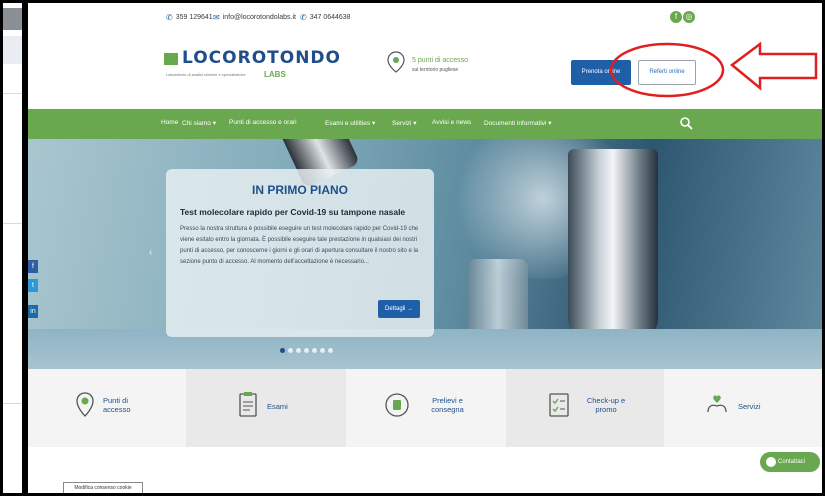  Describe the element at coordinates (303, 17) in the screenshot. I see `whatsapp-icon: ✆` at that location.